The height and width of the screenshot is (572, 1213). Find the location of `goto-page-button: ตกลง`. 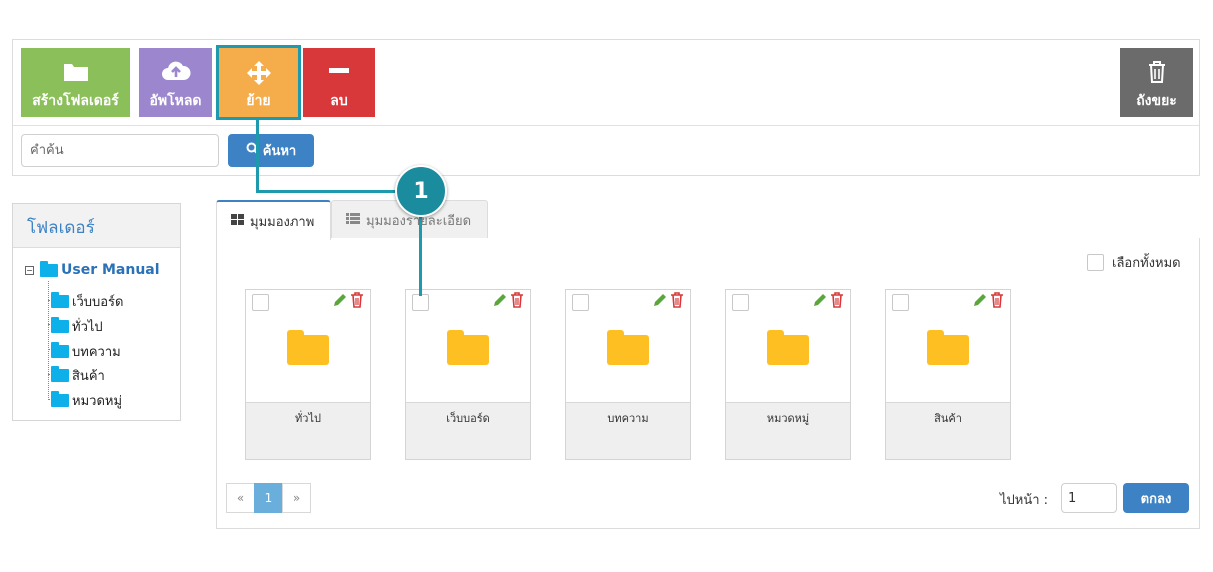

goto-page-button: ตกลง is located at coordinates (1156, 498).